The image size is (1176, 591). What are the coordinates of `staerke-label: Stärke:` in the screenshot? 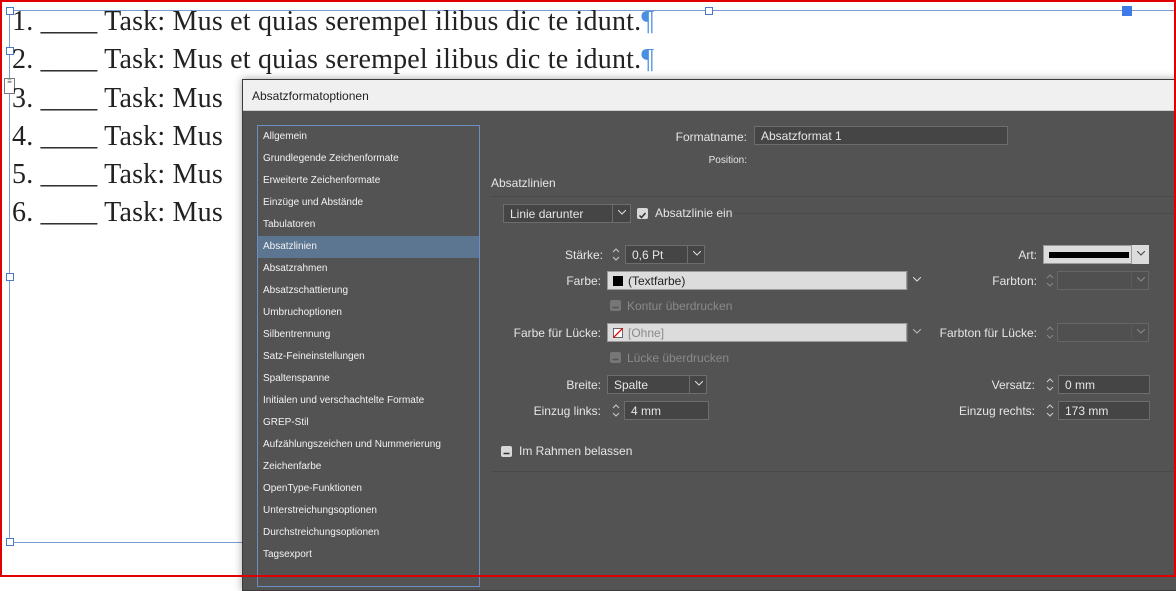 It's located at (583, 255).